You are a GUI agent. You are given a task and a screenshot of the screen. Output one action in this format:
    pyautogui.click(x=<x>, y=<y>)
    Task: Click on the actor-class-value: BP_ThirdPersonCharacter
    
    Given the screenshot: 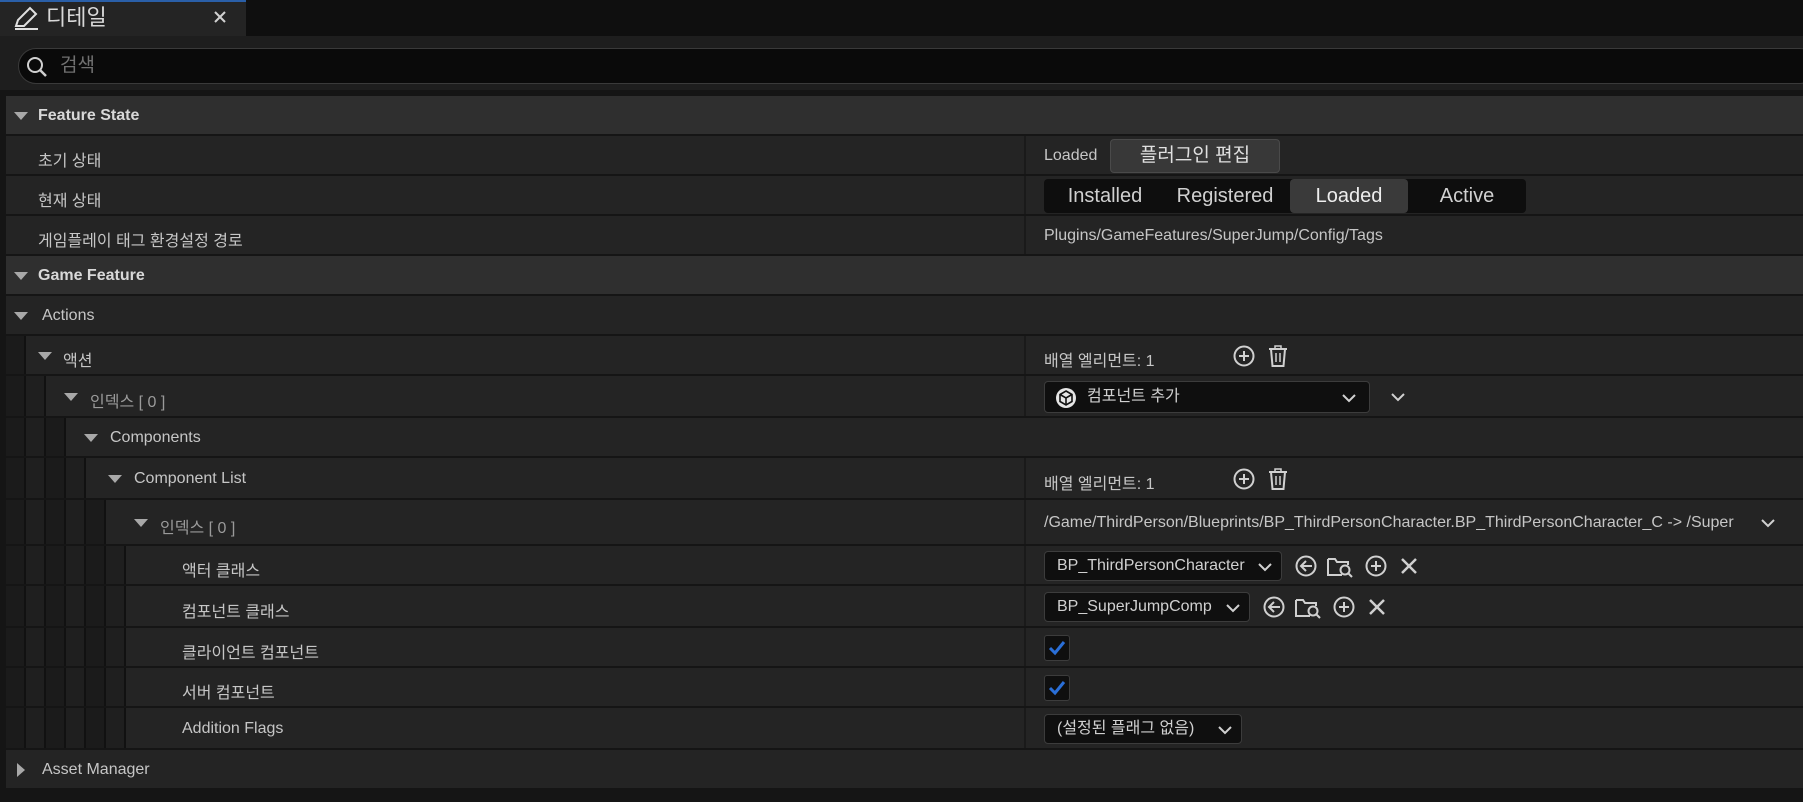 What is the action you would take?
    pyautogui.click(x=1151, y=565)
    